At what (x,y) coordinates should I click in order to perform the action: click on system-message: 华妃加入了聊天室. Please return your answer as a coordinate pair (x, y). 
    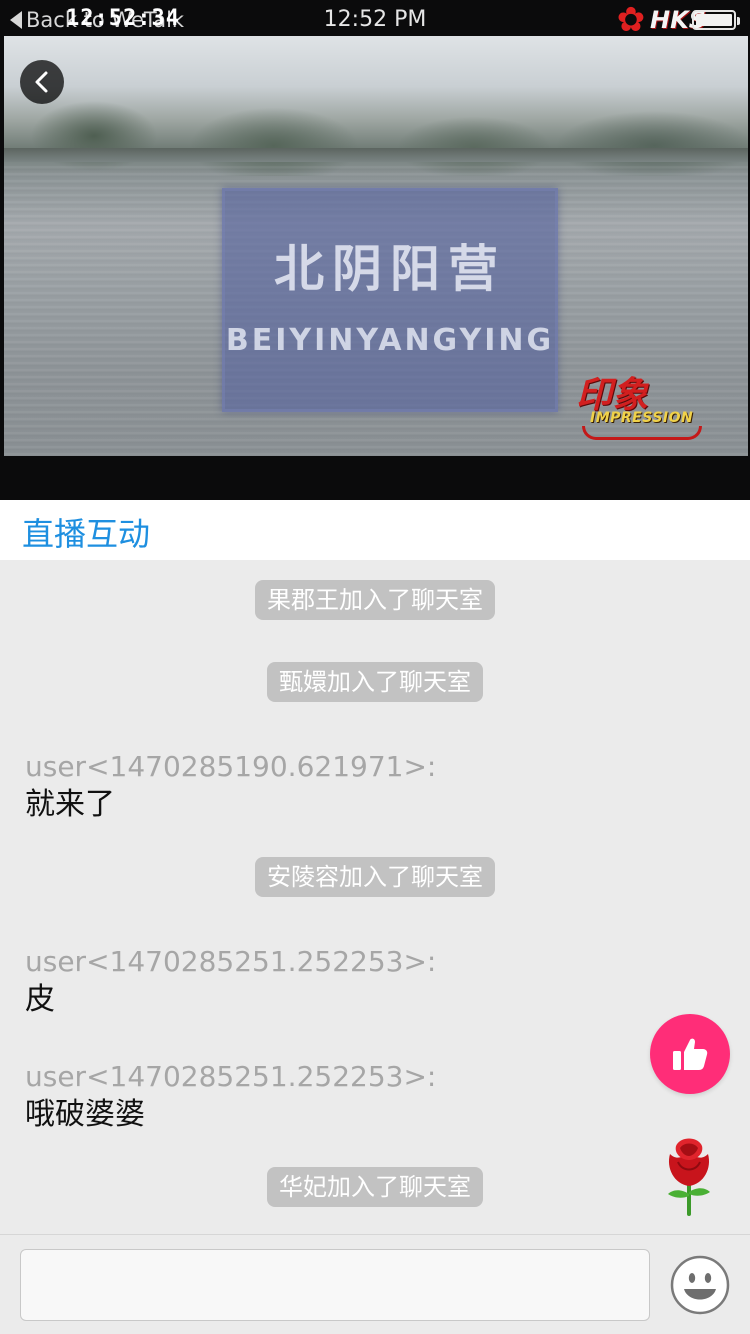
    Looking at the image, I should click on (375, 1187).